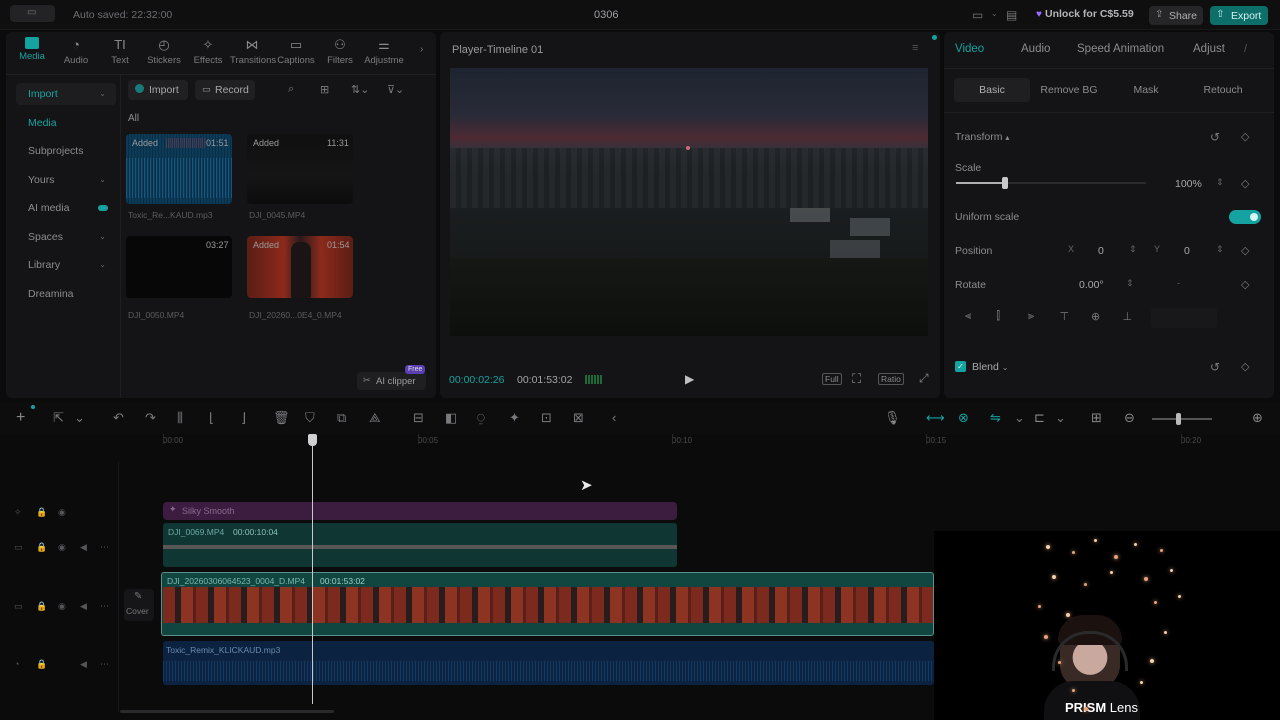 The image size is (1280, 720). I want to click on player-menu-icon: ≡, so click(915, 48).